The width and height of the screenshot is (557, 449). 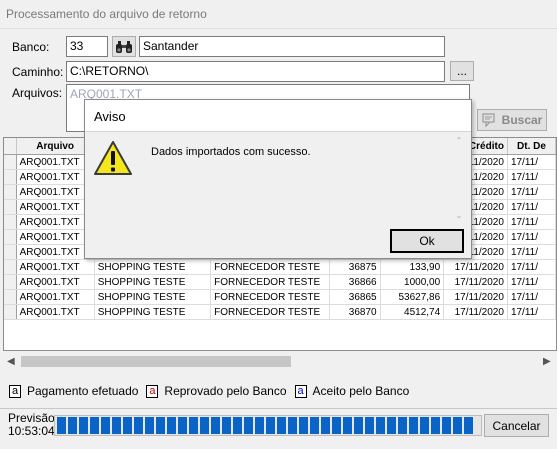 What do you see at coordinates (412, 282) in the screenshot?
I see `table-cell: 1000,00` at bounding box center [412, 282].